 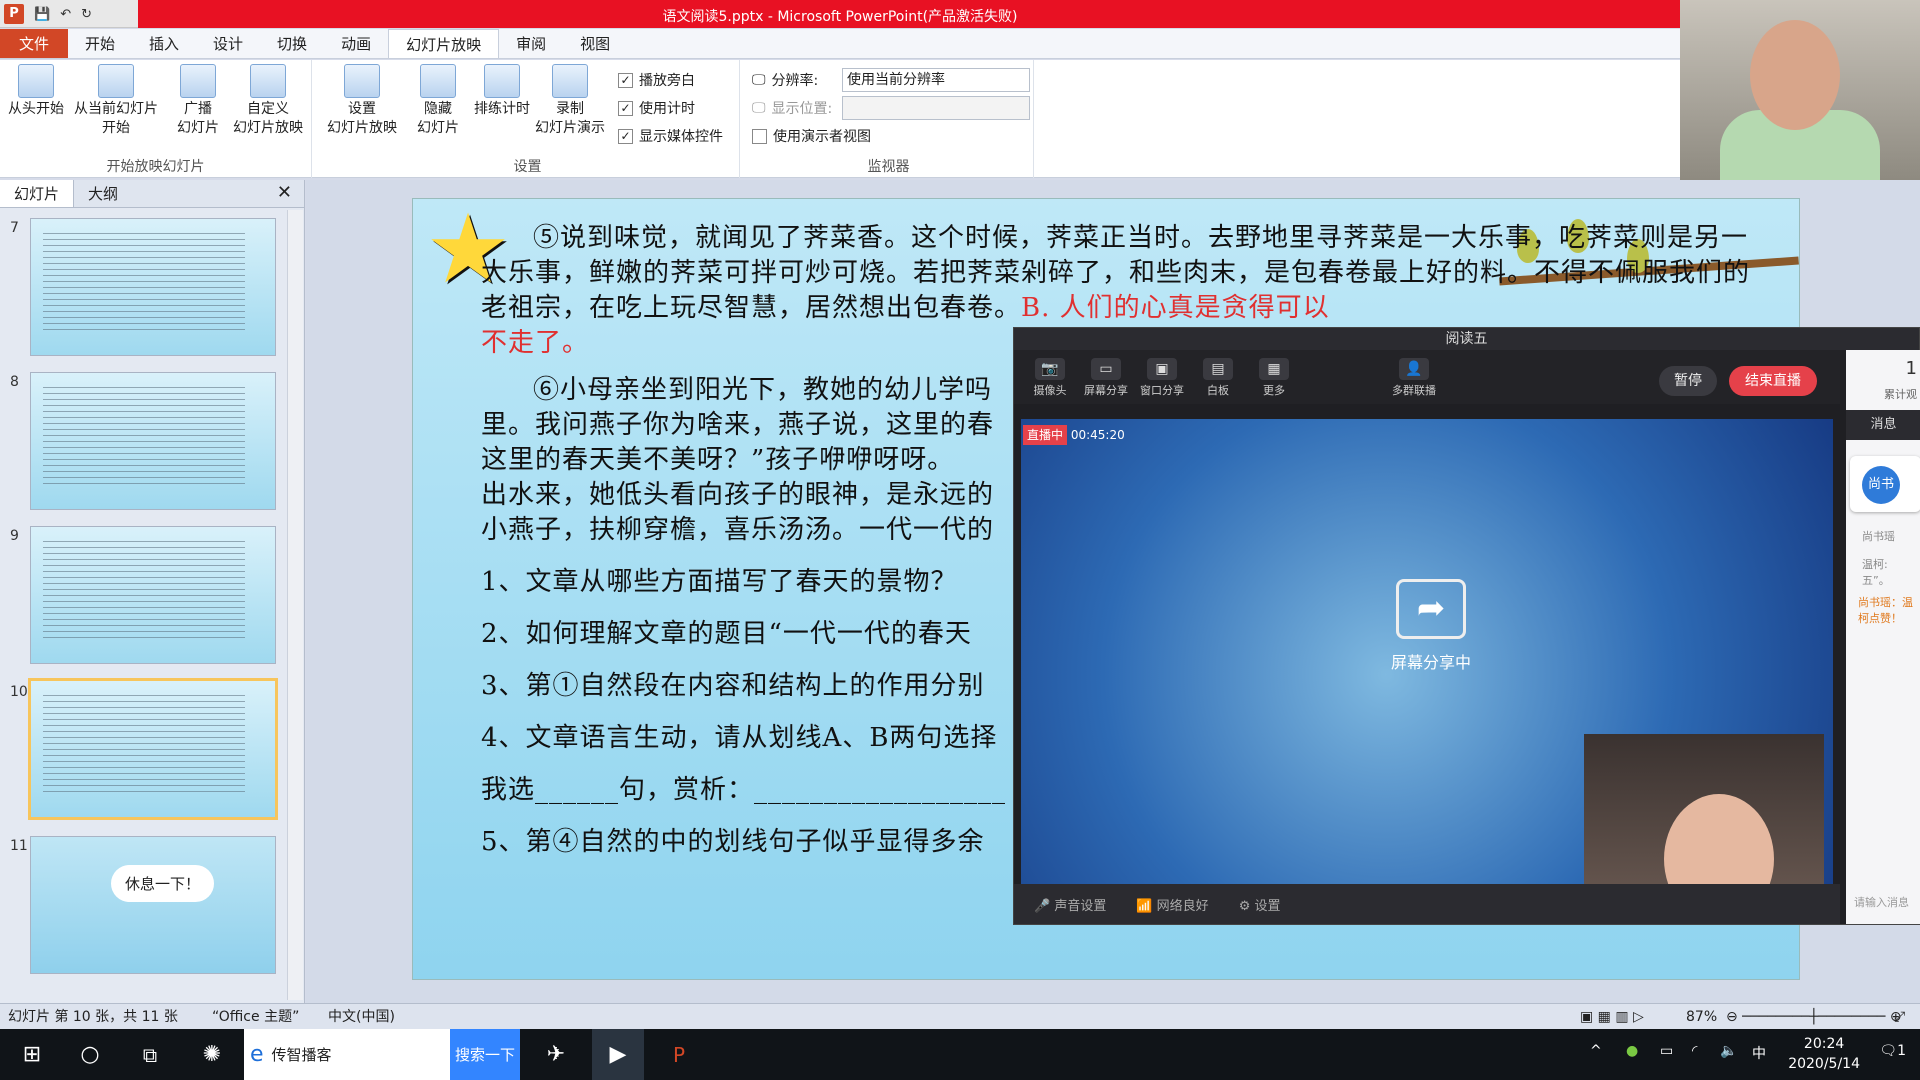 What do you see at coordinates (531, 43) in the screenshot?
I see `tab-review: 审阅` at bounding box center [531, 43].